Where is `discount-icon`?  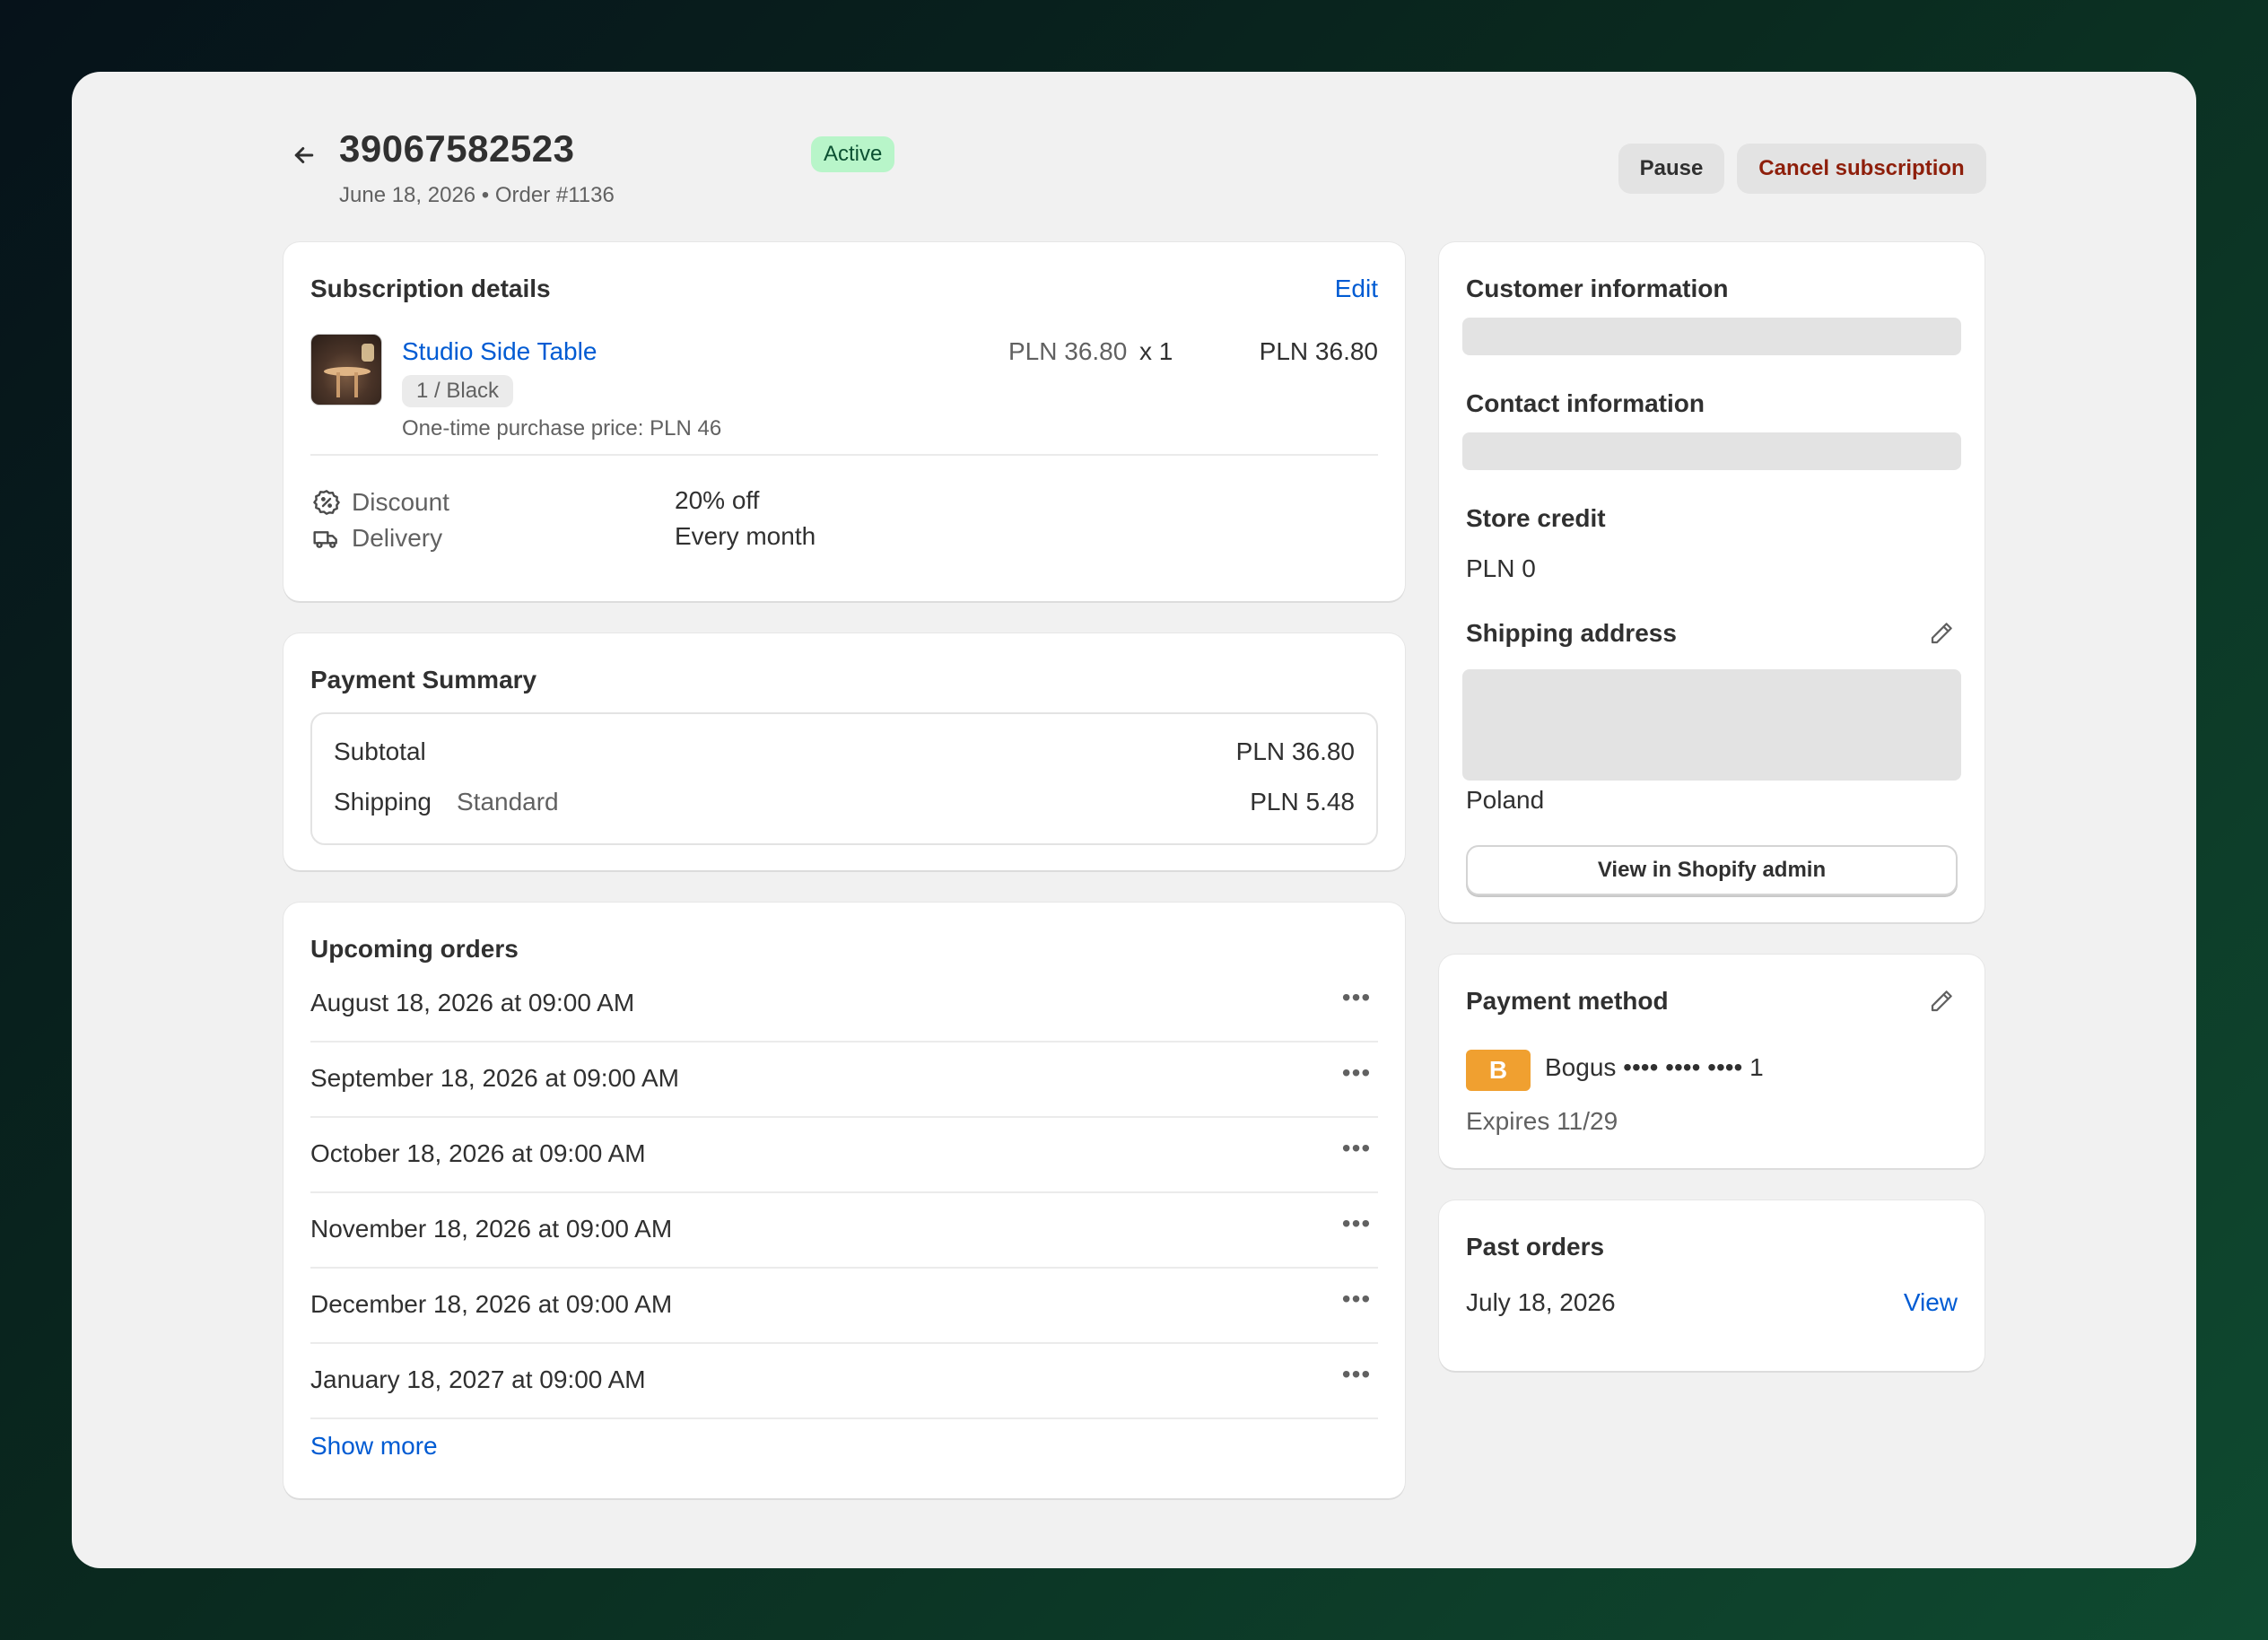 discount-icon is located at coordinates (326, 502).